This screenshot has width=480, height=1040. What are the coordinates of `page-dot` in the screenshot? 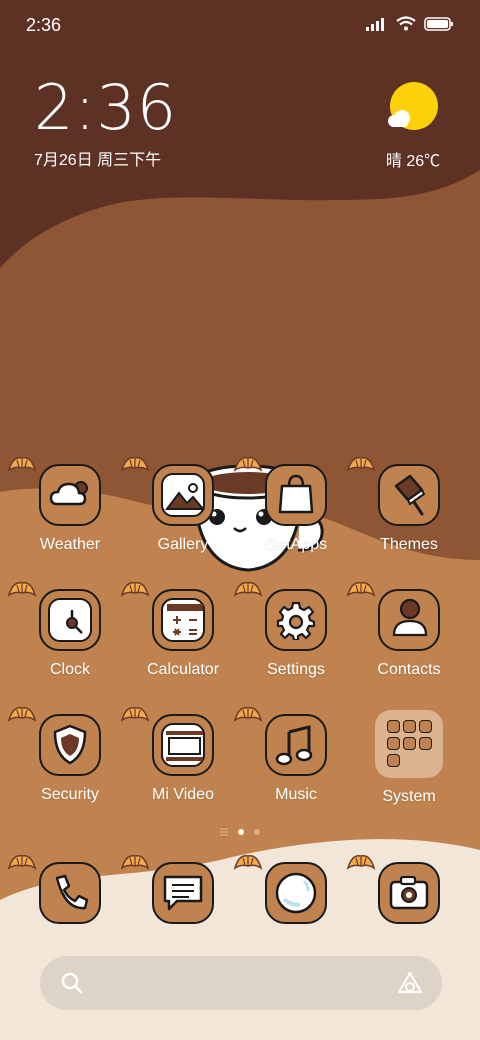 It's located at (257, 832).